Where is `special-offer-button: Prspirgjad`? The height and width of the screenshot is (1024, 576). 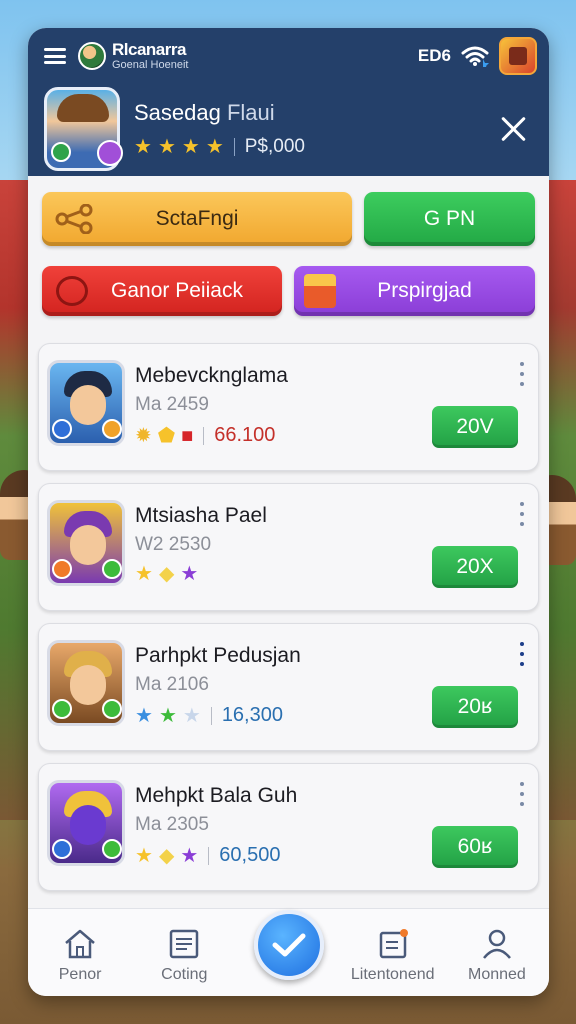 special-offer-button: Prspirgjad is located at coordinates (414, 291).